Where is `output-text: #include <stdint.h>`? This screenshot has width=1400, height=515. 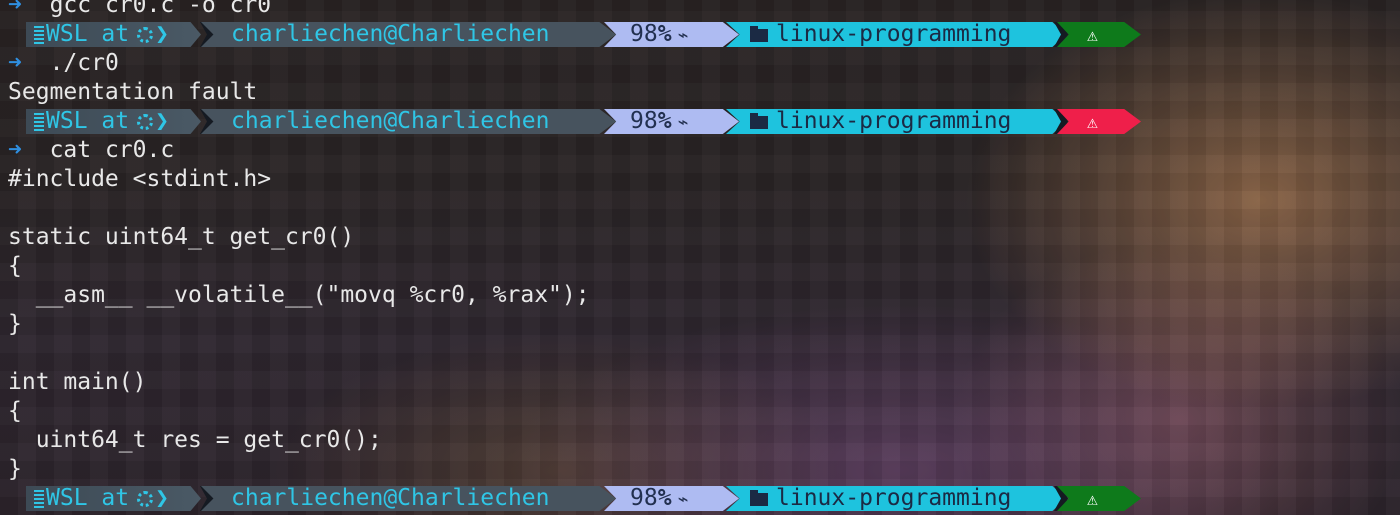
output-text: #include <stdint.h> is located at coordinates (140, 179).